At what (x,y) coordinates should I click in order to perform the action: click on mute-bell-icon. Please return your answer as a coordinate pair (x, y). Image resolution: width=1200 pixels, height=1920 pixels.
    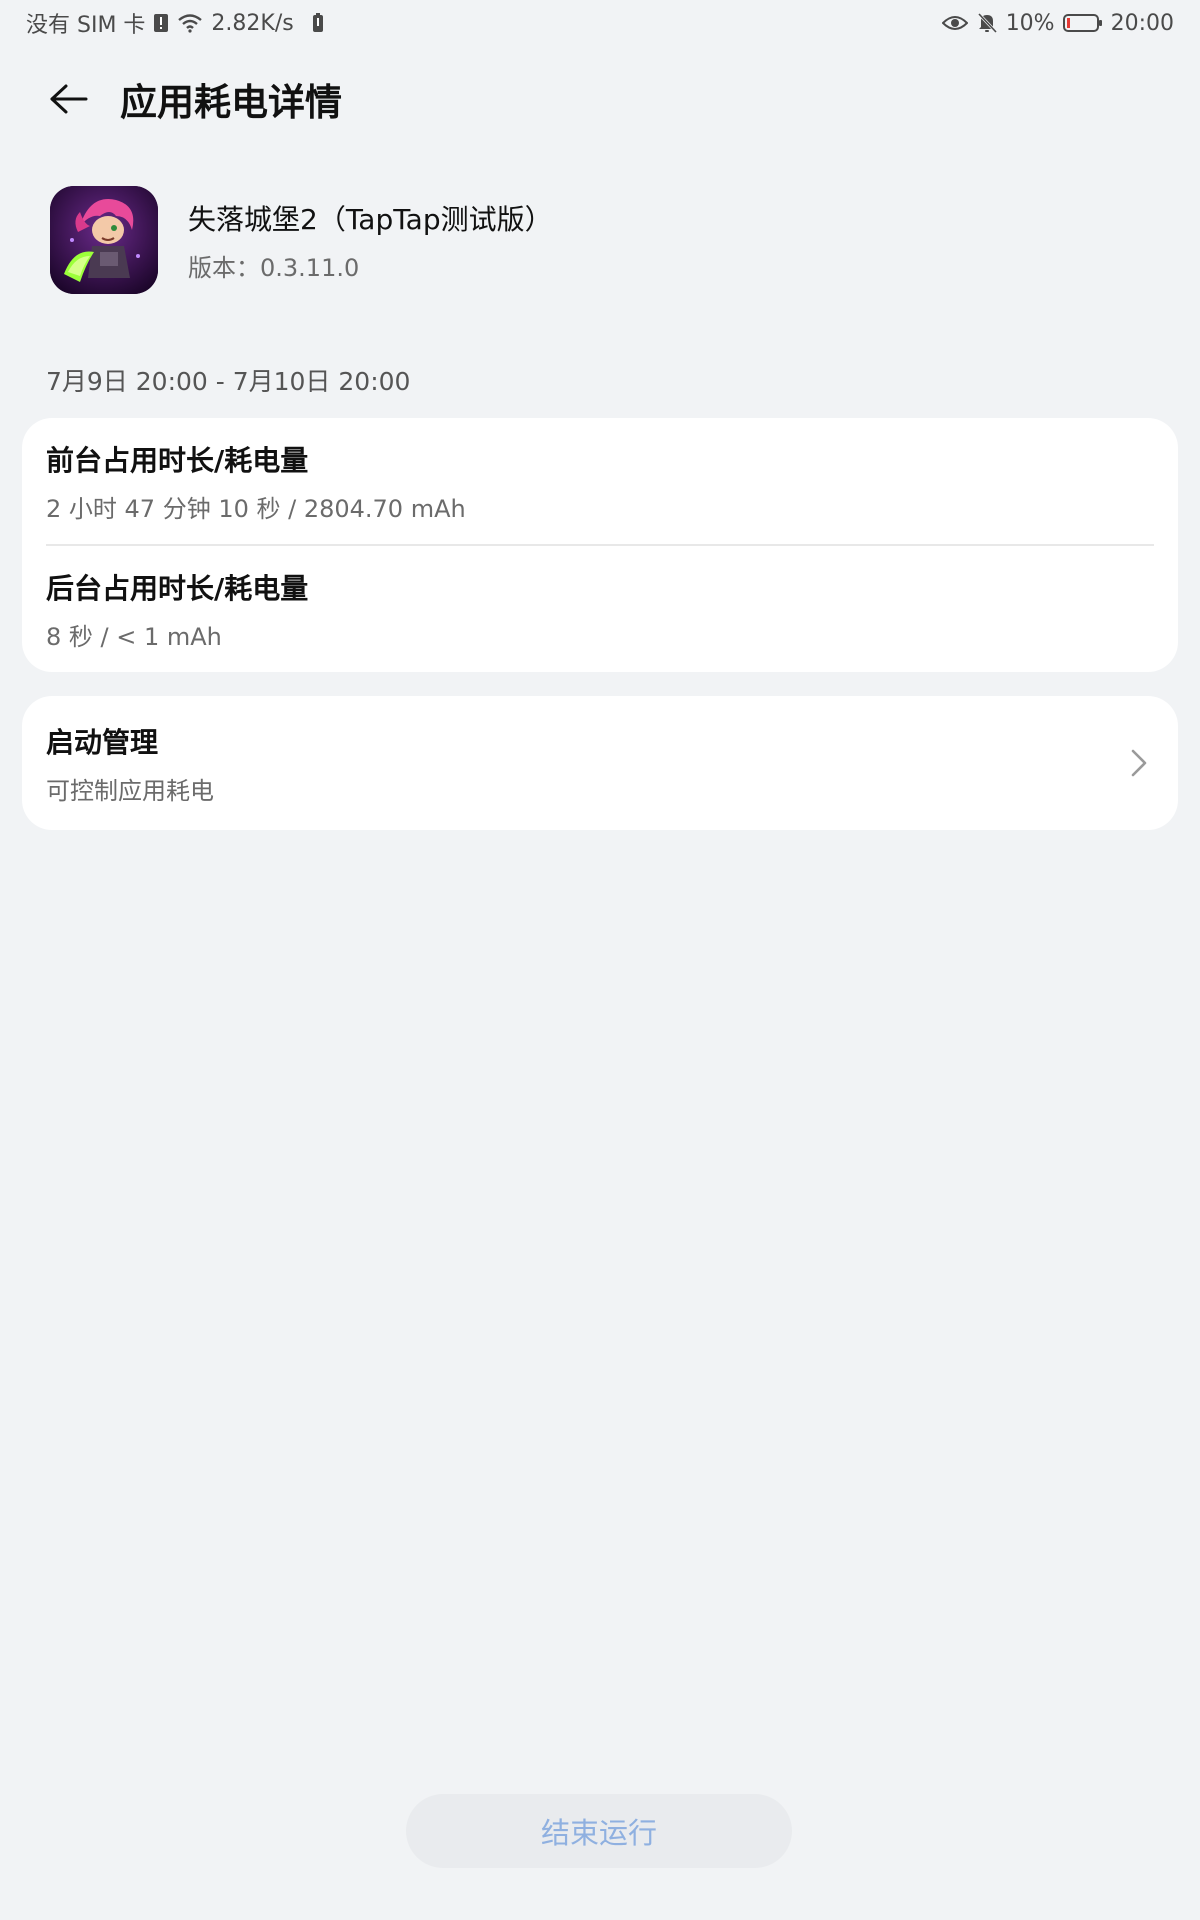
    Looking at the image, I should click on (987, 23).